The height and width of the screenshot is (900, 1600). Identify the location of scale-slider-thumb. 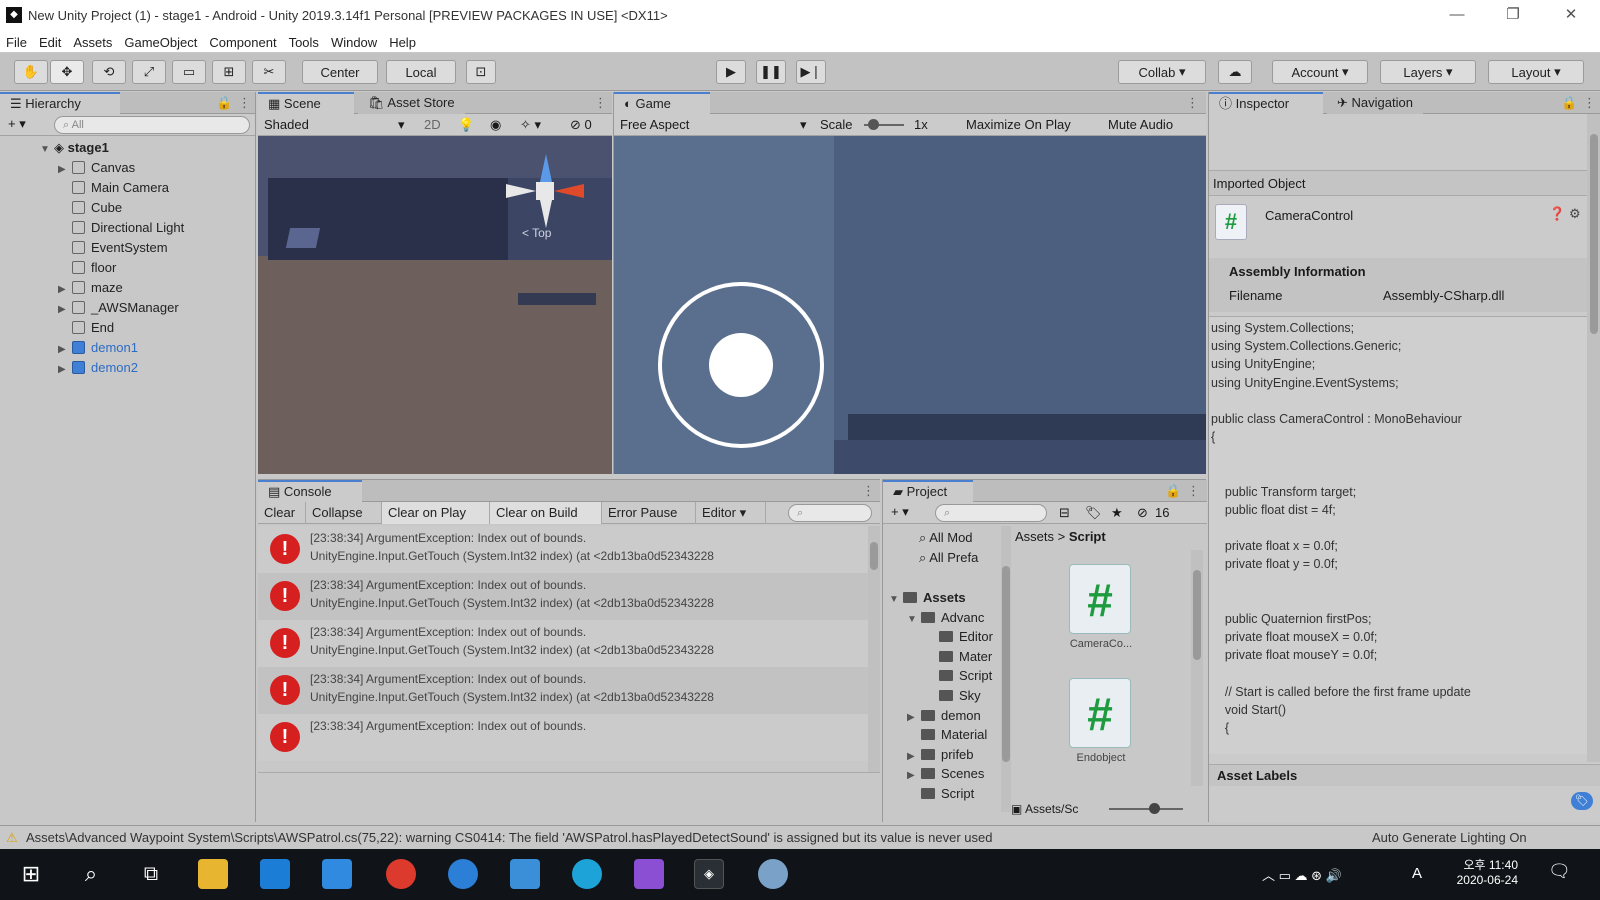
(873, 124).